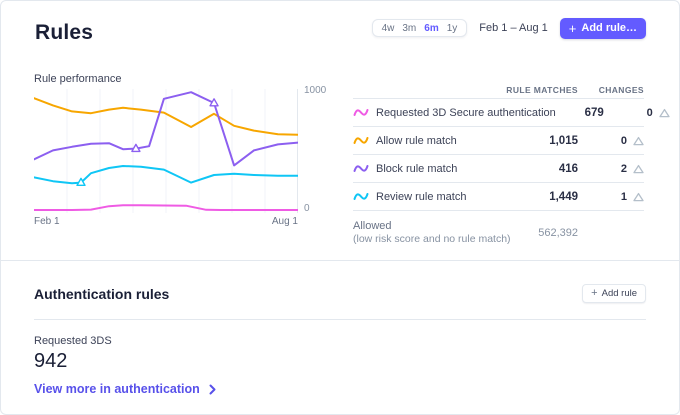 The image size is (680, 415). Describe the element at coordinates (372, 226) in the screenshot. I see `allowed-label: Allowed` at that location.